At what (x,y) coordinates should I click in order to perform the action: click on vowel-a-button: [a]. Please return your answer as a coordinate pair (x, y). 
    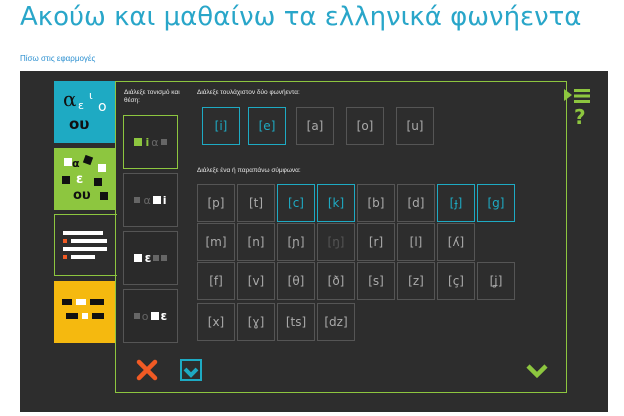
    Looking at the image, I should click on (315, 126).